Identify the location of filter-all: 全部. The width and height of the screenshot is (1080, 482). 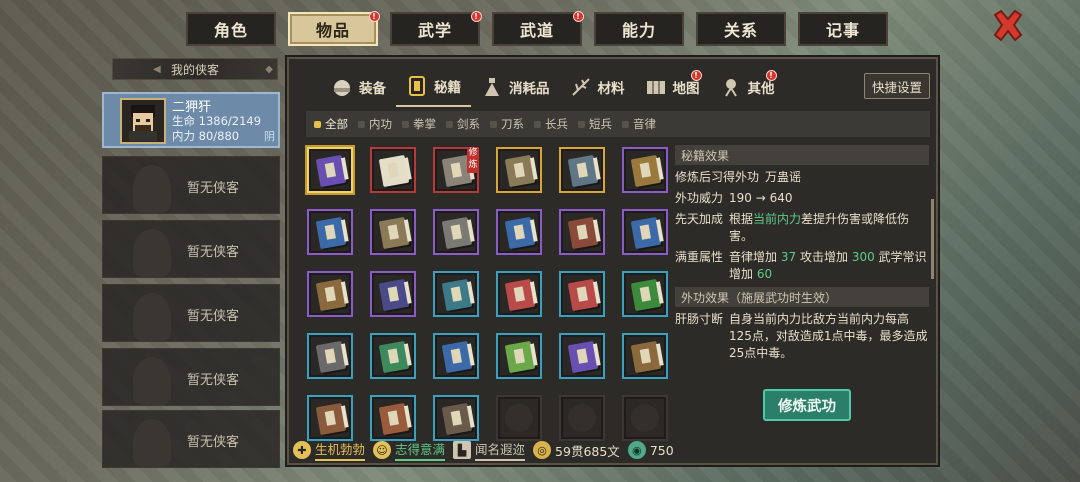
(331, 124).